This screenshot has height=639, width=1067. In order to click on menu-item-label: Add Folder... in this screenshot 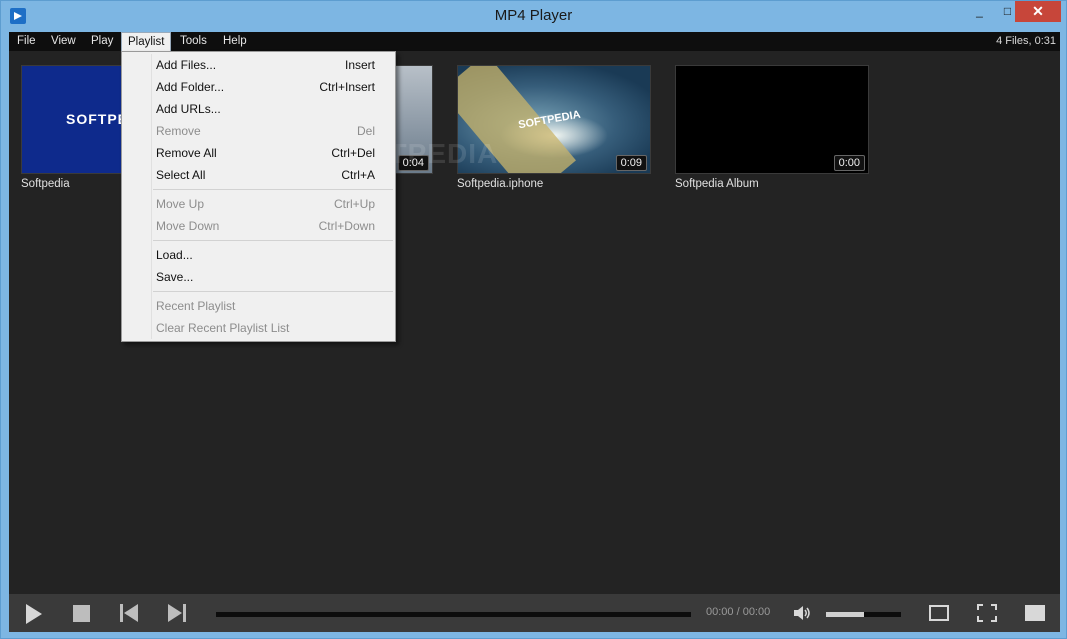, I will do `click(190, 87)`.